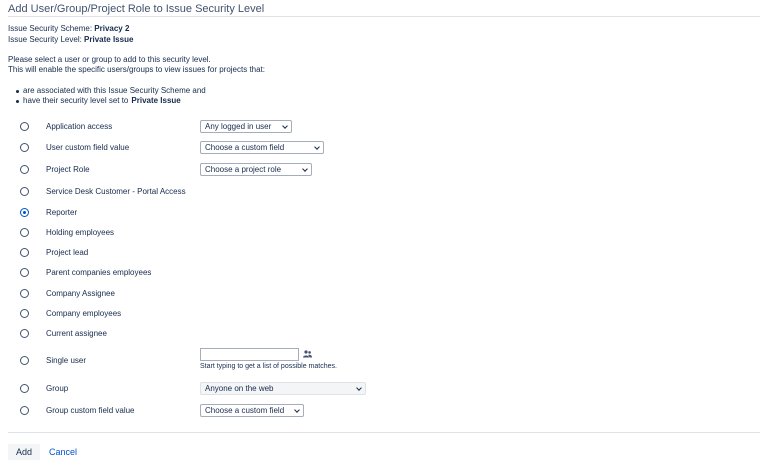 This screenshot has height=468, width=768. I want to click on radio-parent-companies-employees, so click(24, 272).